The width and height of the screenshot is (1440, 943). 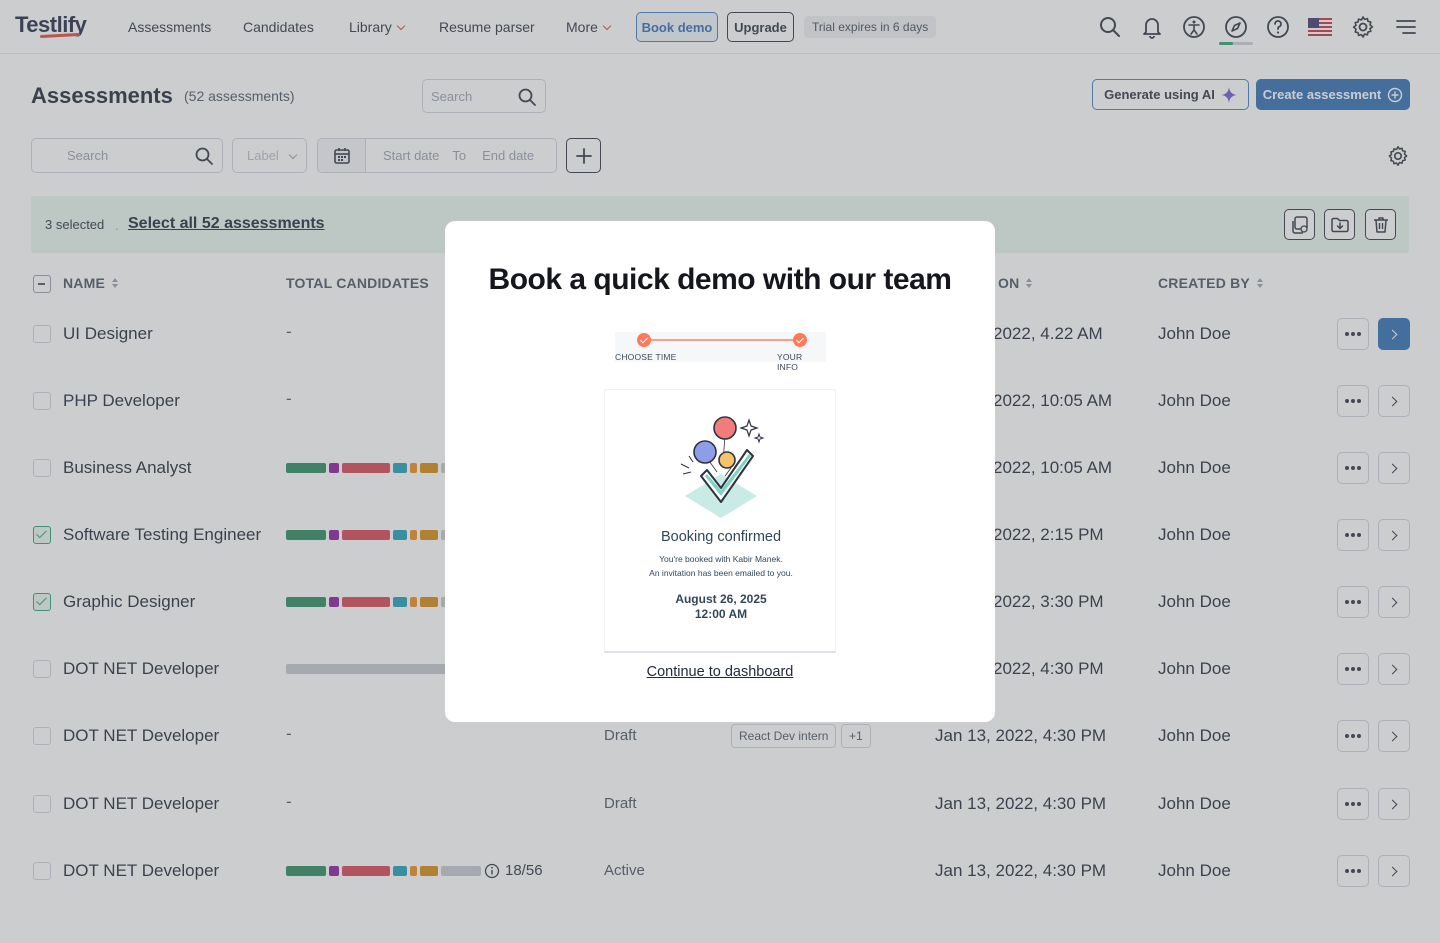 What do you see at coordinates (721, 559) in the screenshot?
I see `booked-with-text: You're booked with Kabir Manek.` at bounding box center [721, 559].